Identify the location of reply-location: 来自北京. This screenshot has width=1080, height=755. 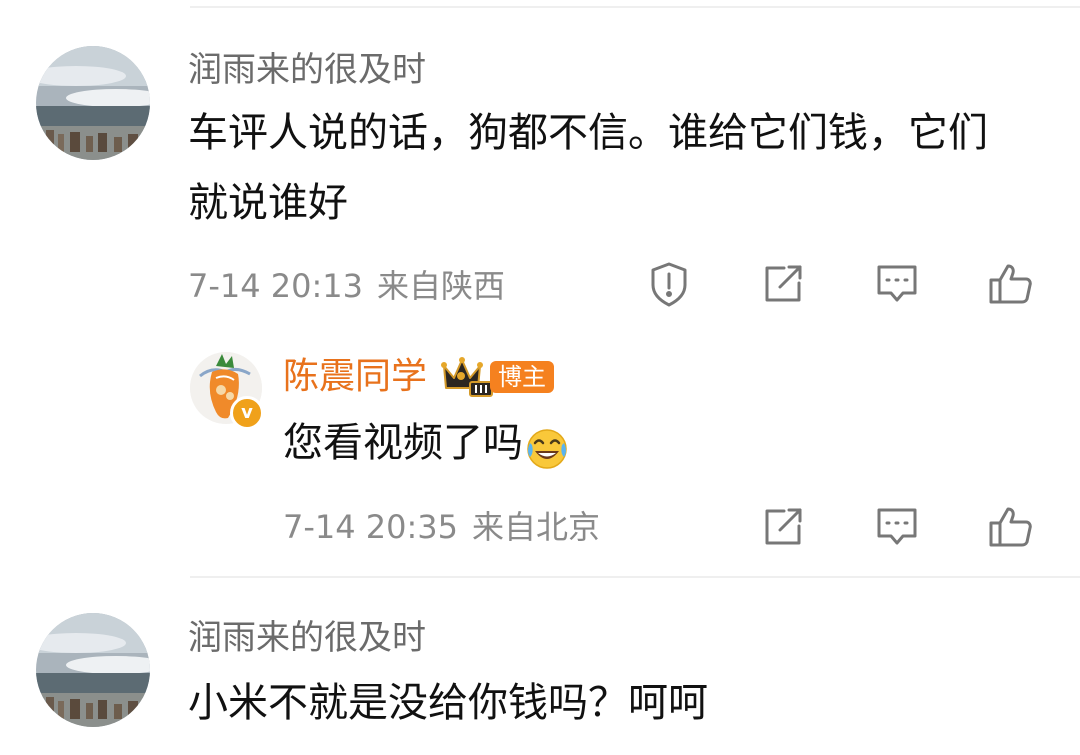
(536, 527).